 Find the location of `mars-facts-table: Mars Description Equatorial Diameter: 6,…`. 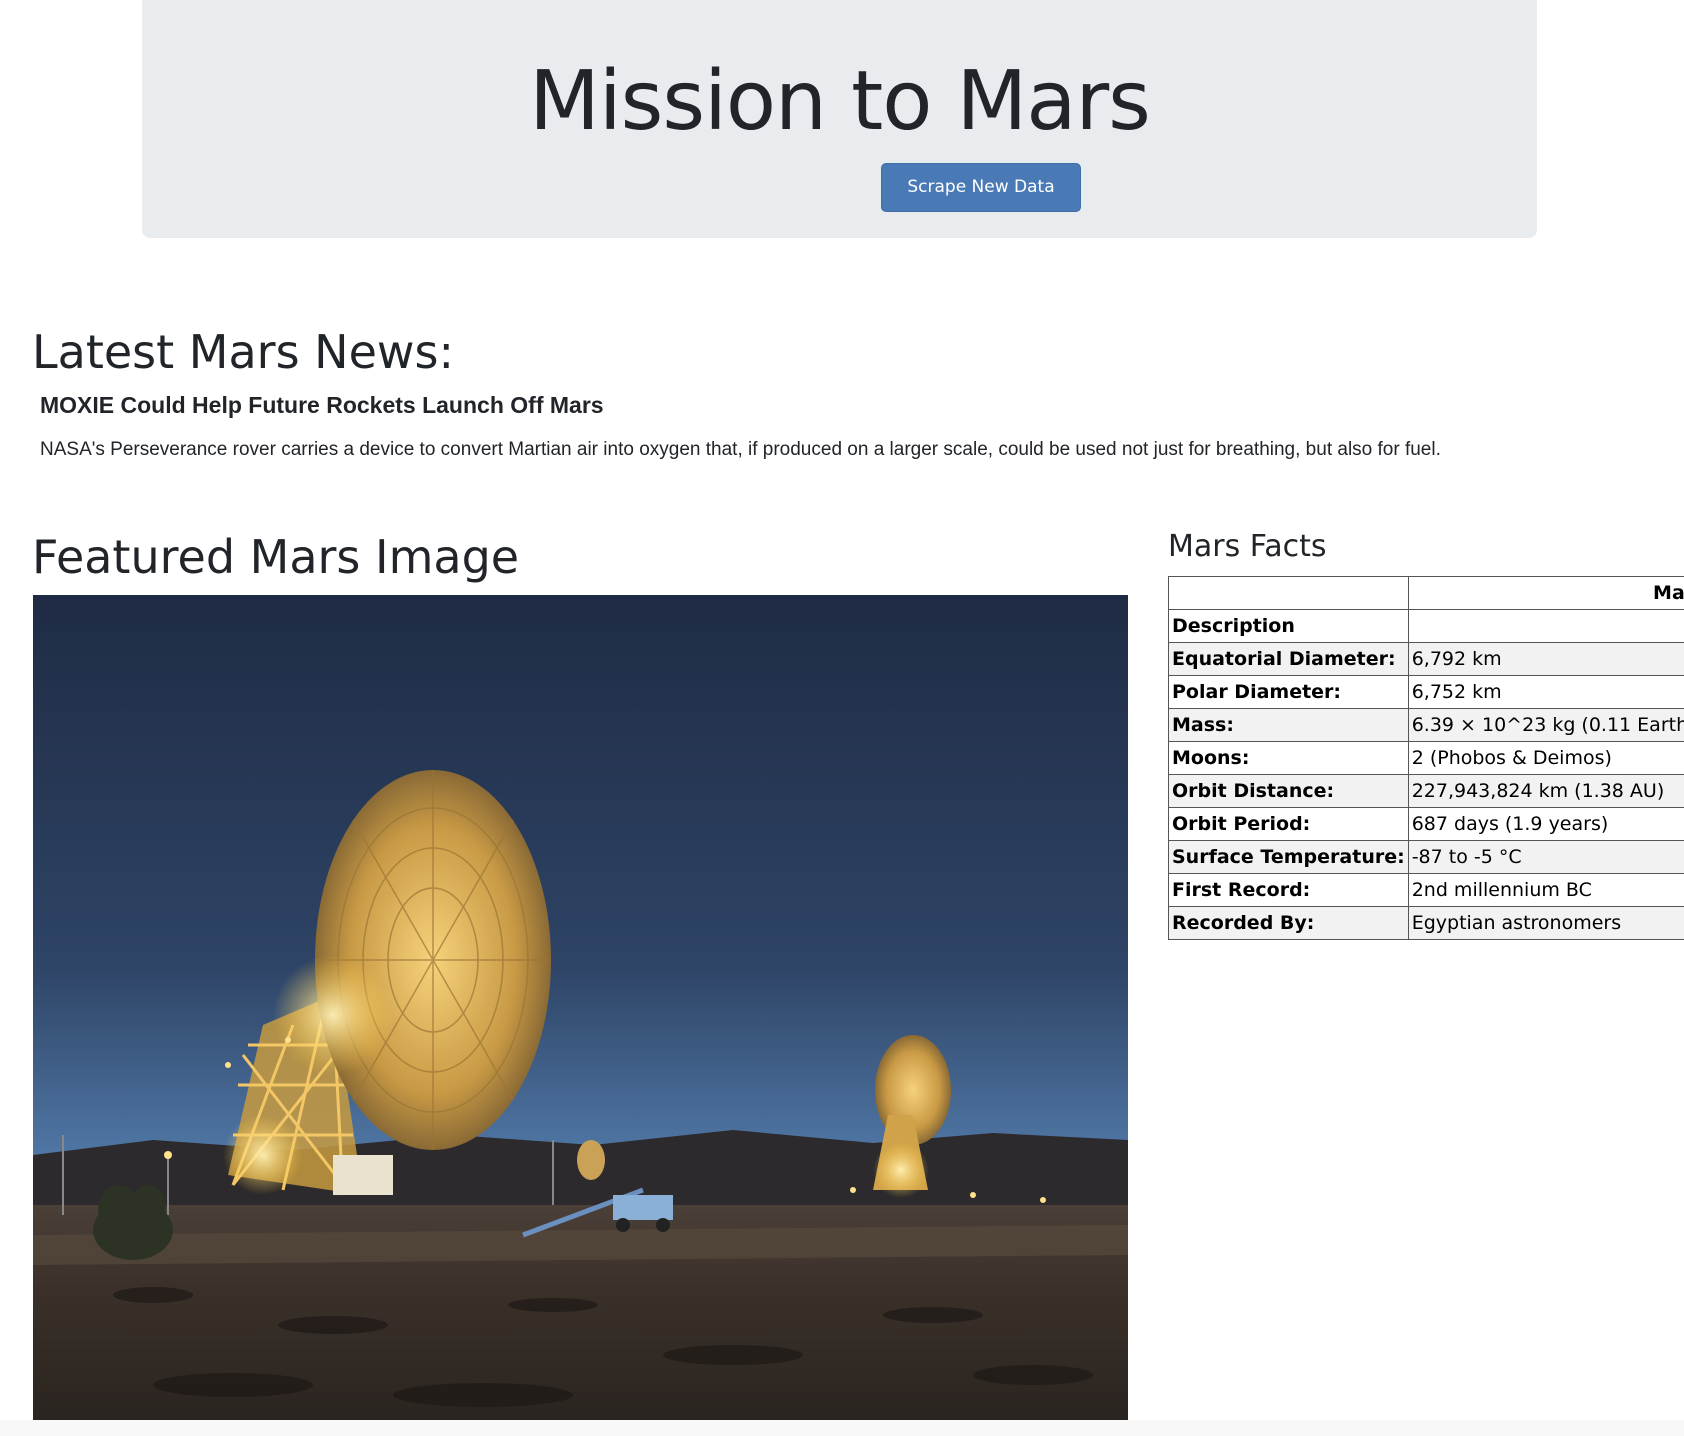

mars-facts-table: Mars Description Equatorial Diameter: 6,… is located at coordinates (1426, 758).